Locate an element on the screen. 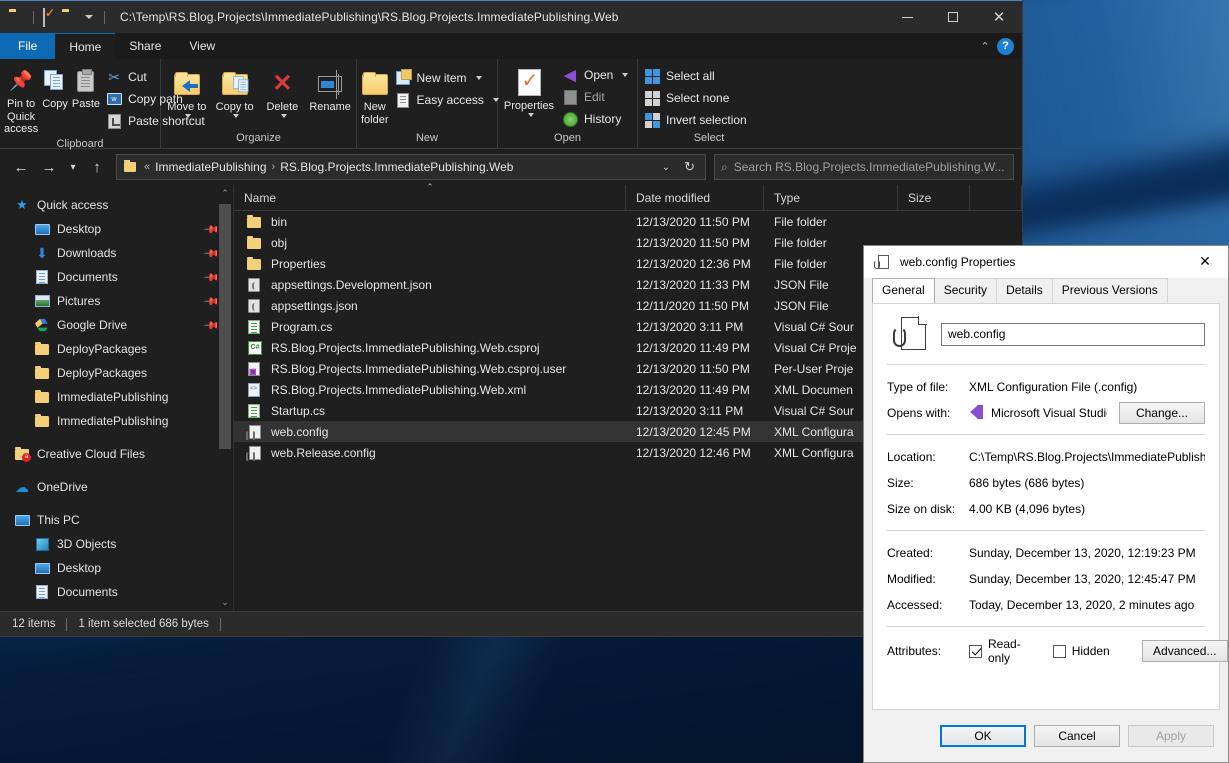 The image size is (1229, 763). refresh-icon: ↻ is located at coordinates (689, 167).